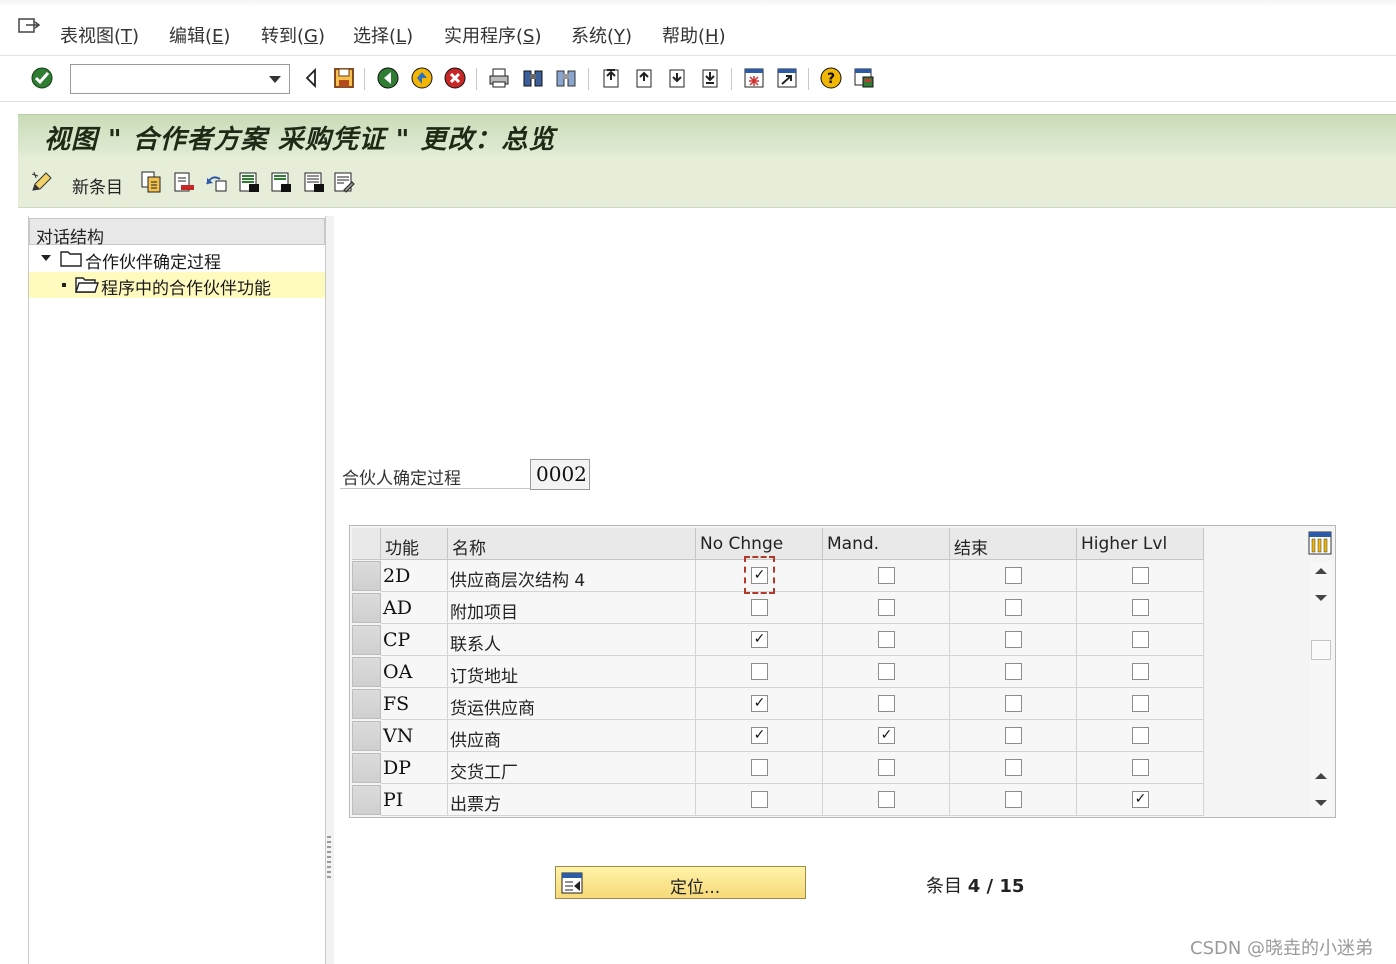  What do you see at coordinates (864, 78) in the screenshot?
I see `layout-icon` at bounding box center [864, 78].